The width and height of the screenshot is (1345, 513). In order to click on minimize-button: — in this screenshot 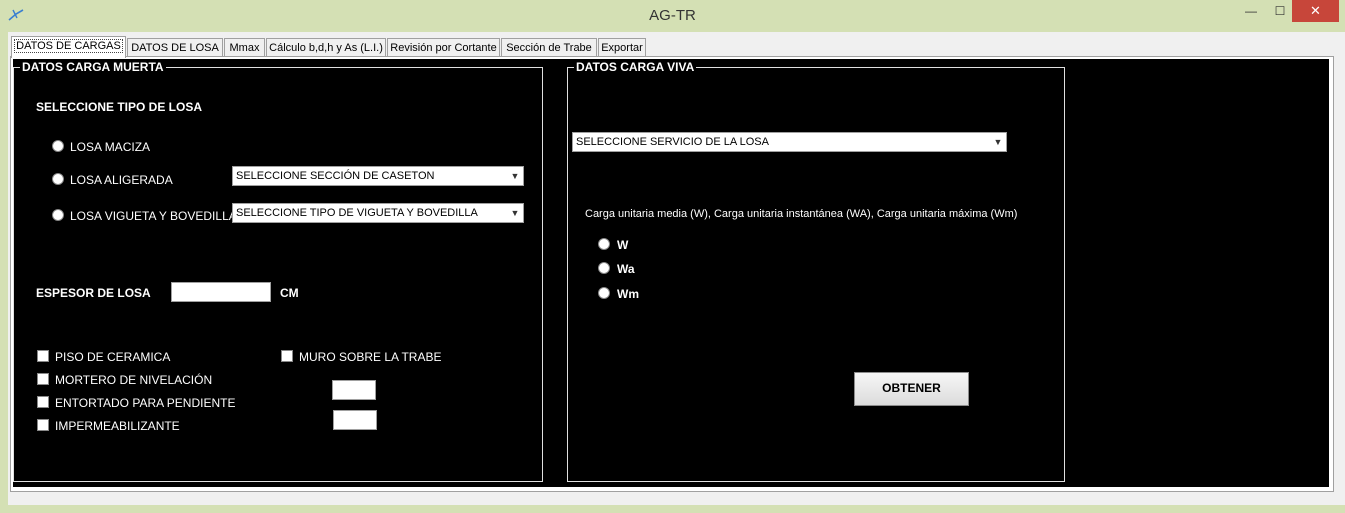, I will do `click(1251, 11)`.